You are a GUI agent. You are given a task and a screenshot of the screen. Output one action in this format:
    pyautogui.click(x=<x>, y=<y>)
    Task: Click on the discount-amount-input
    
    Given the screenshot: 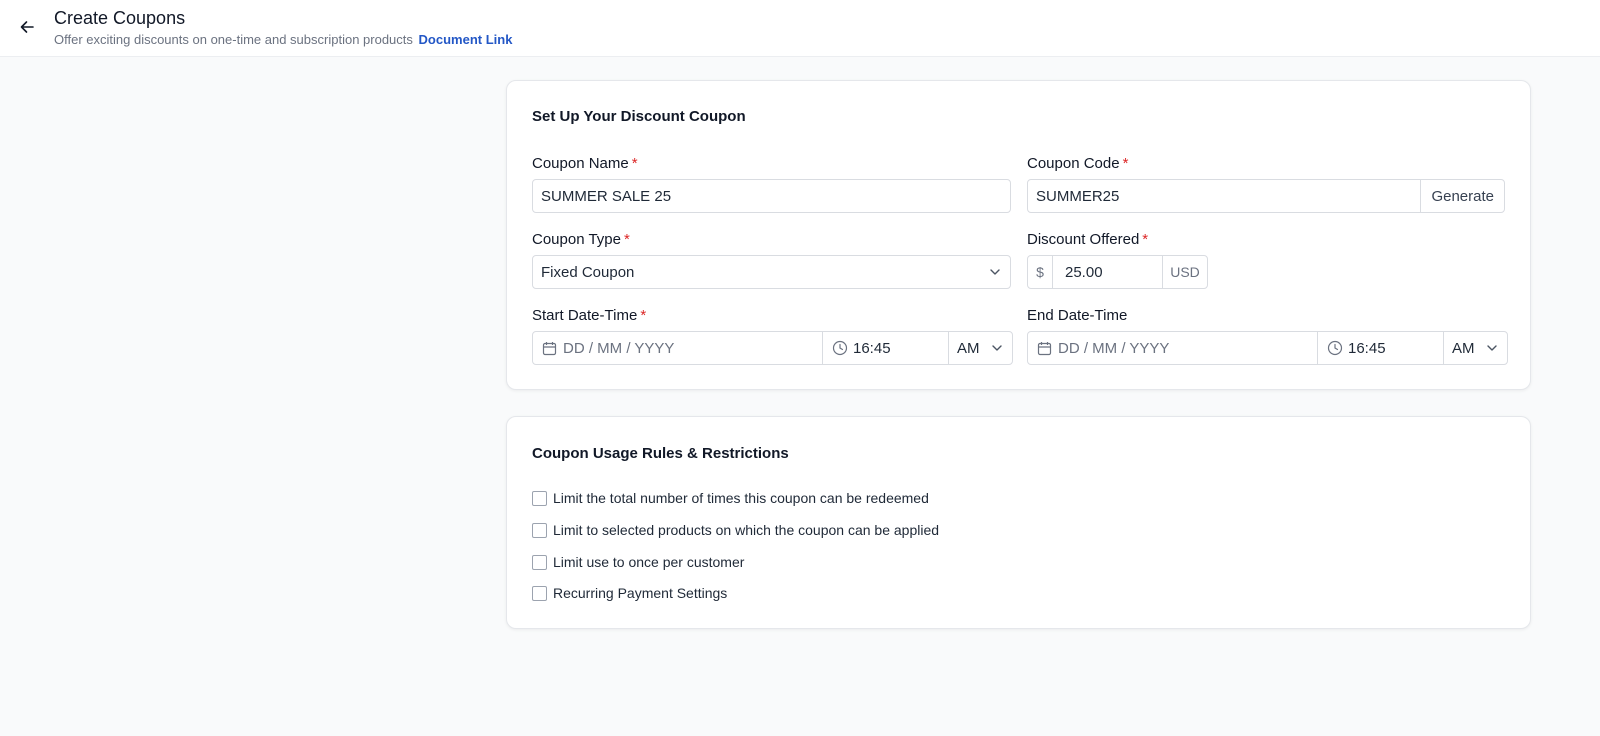 What is the action you would take?
    pyautogui.click(x=1107, y=272)
    